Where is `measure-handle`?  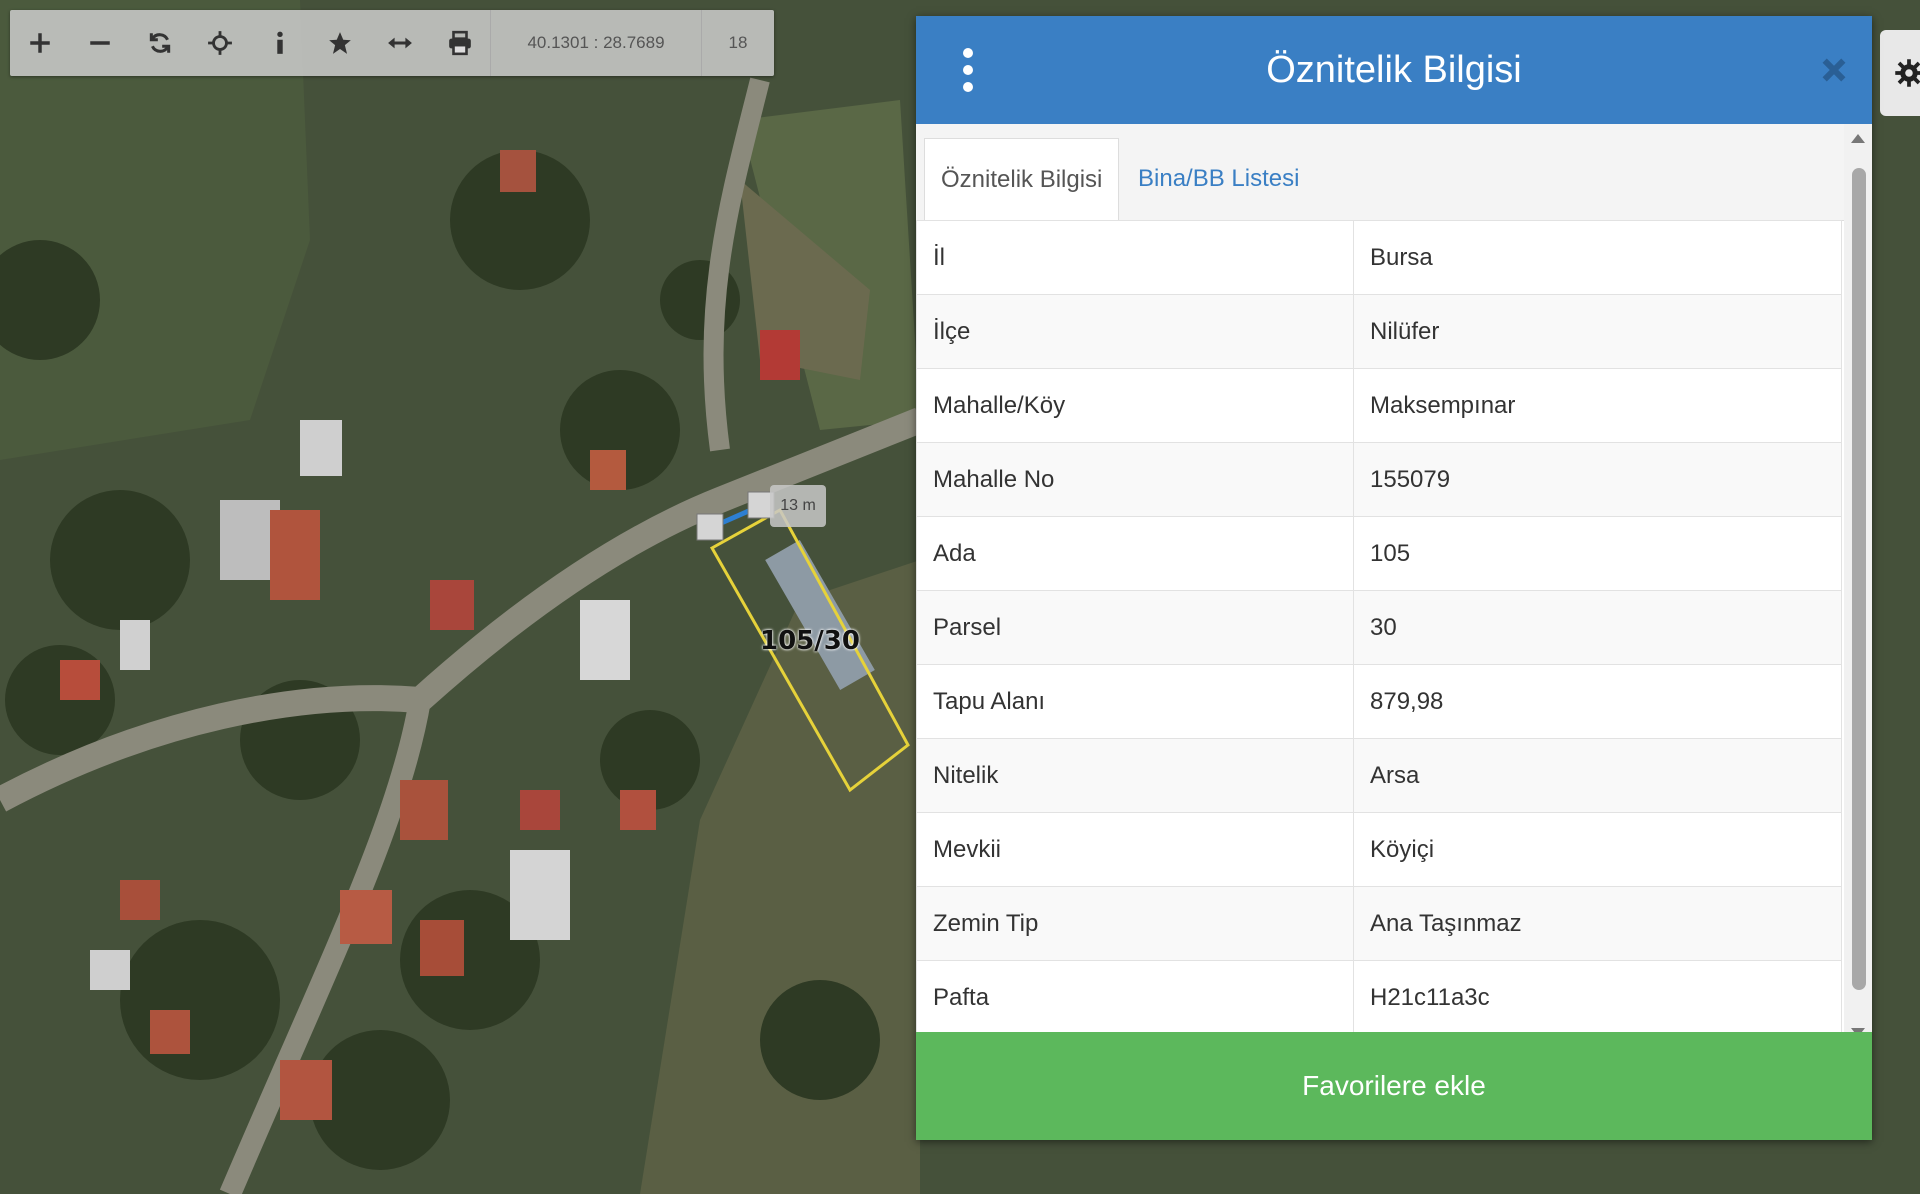
measure-handle is located at coordinates (710, 527).